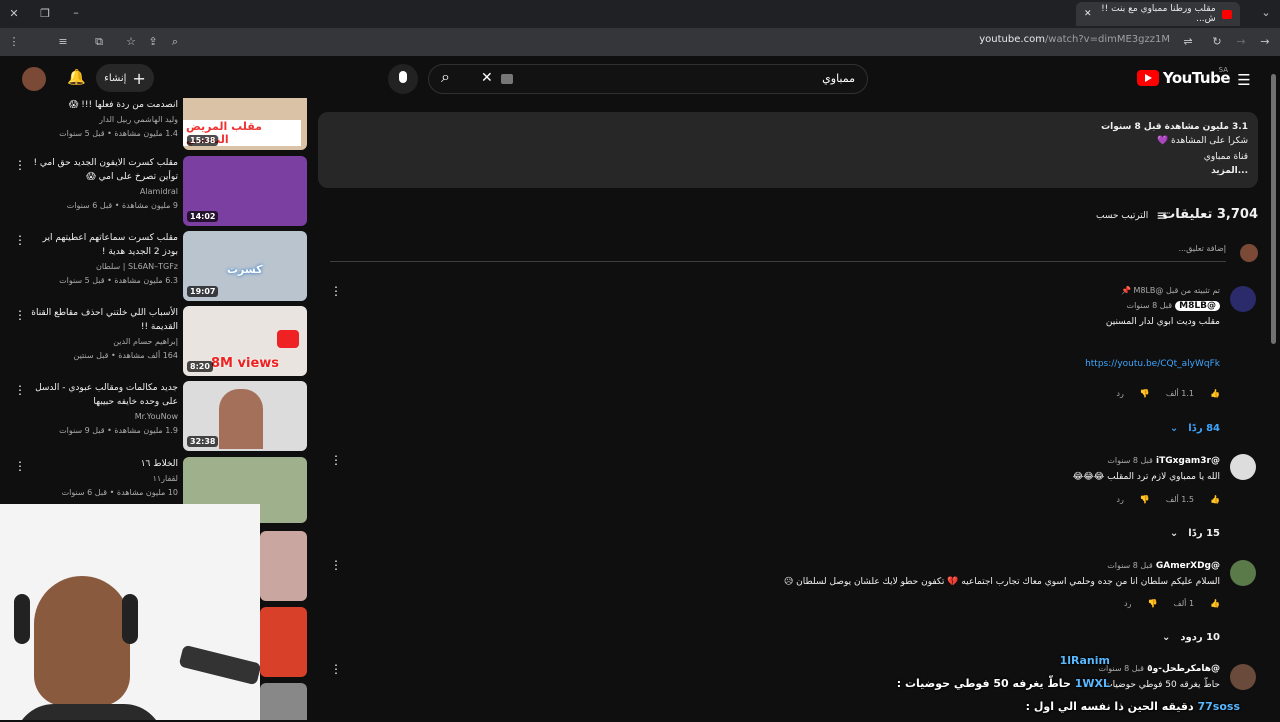 The image size is (1280, 722). I want to click on replies-toggle: 84 ردًا ⌄, so click(1195, 428).